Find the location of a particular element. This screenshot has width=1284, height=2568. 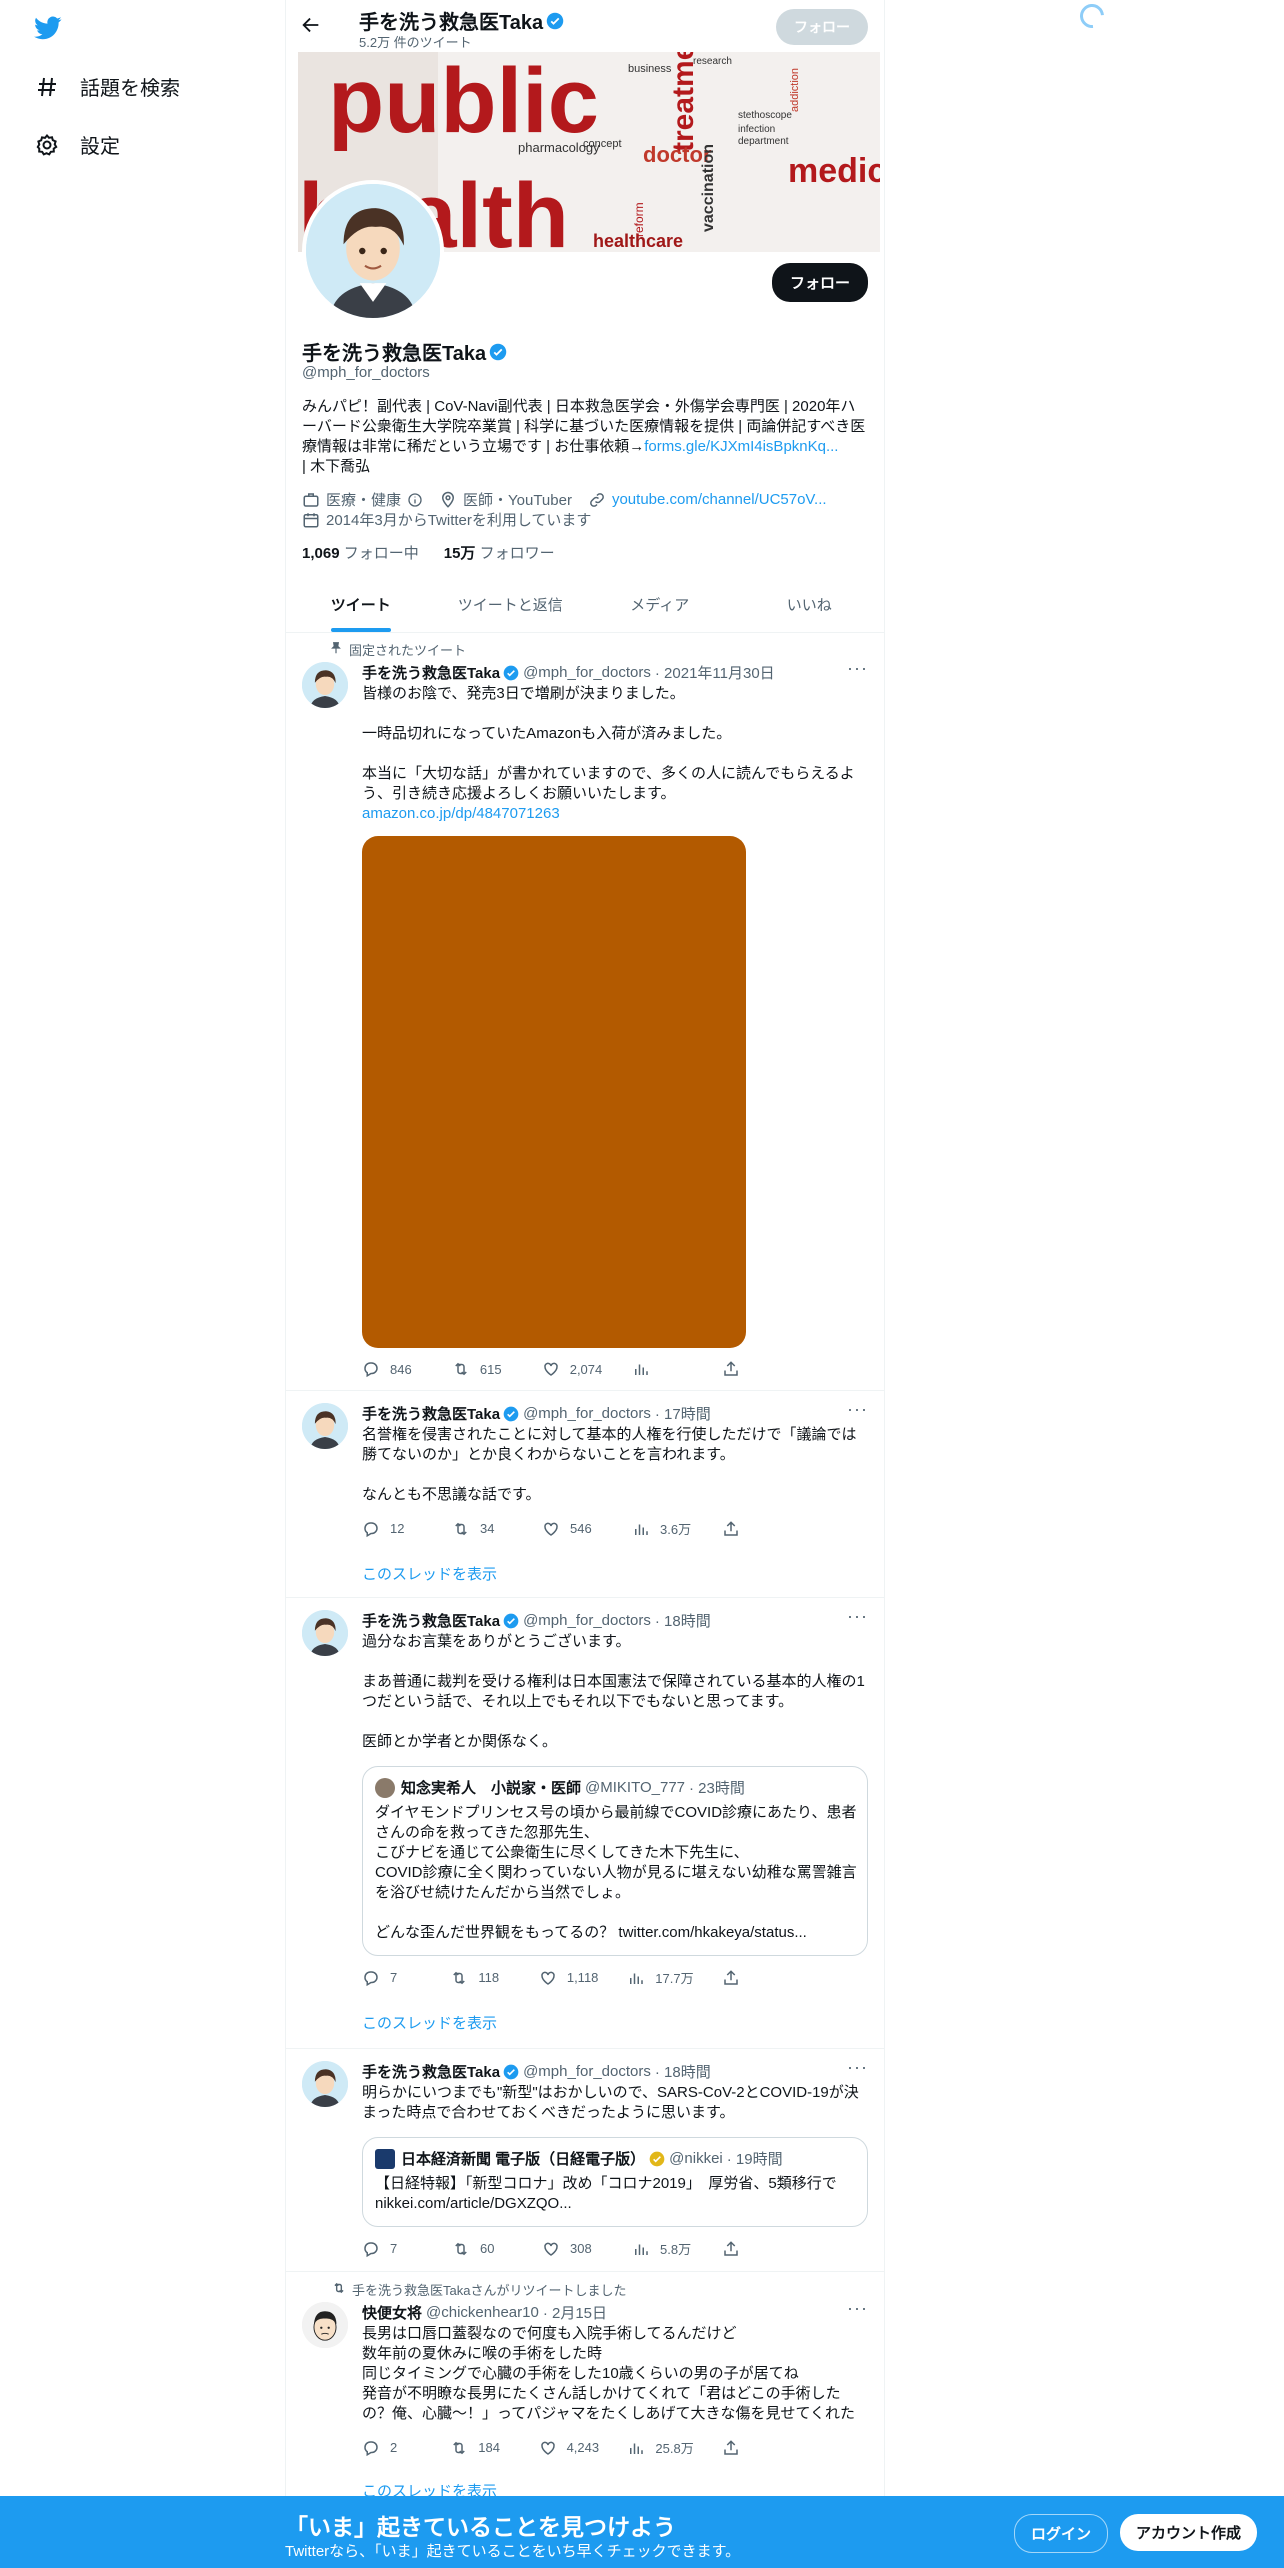

tab-tweets: ツイート is located at coordinates (361, 606).